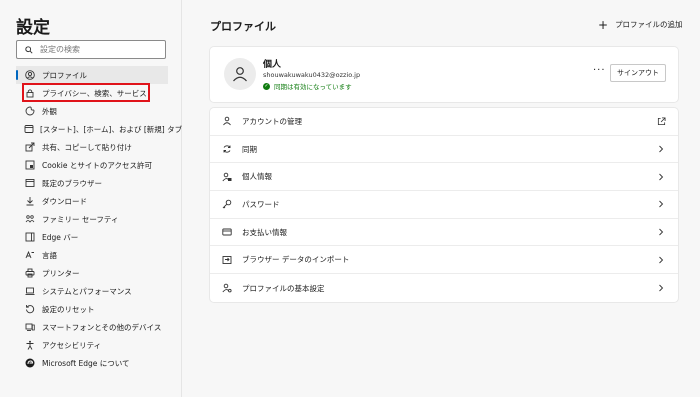 This screenshot has width=700, height=397. I want to click on signout-button: サインアウト, so click(638, 73).